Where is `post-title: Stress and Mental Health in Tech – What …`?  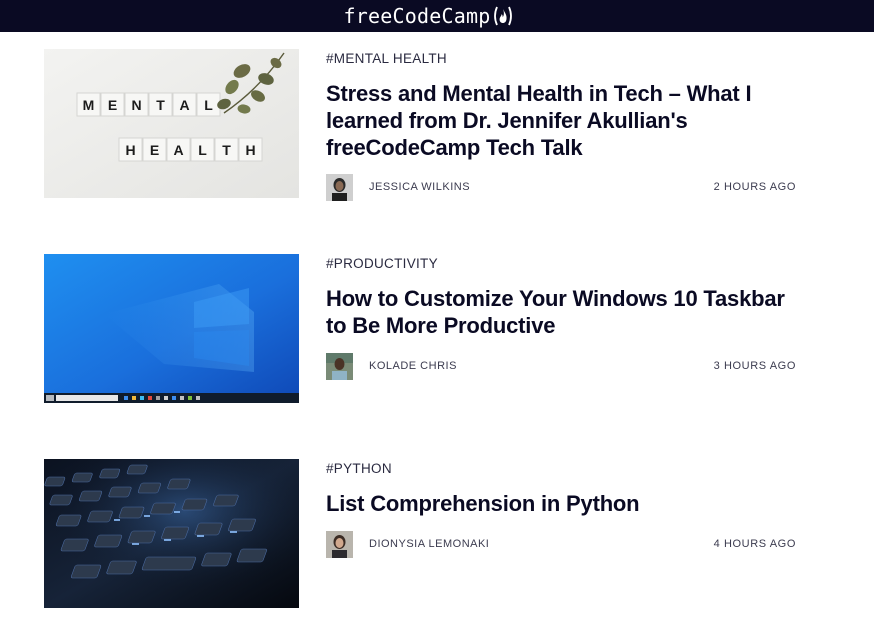
post-title: Stress and Mental Health in Tech – What … is located at coordinates (561, 120).